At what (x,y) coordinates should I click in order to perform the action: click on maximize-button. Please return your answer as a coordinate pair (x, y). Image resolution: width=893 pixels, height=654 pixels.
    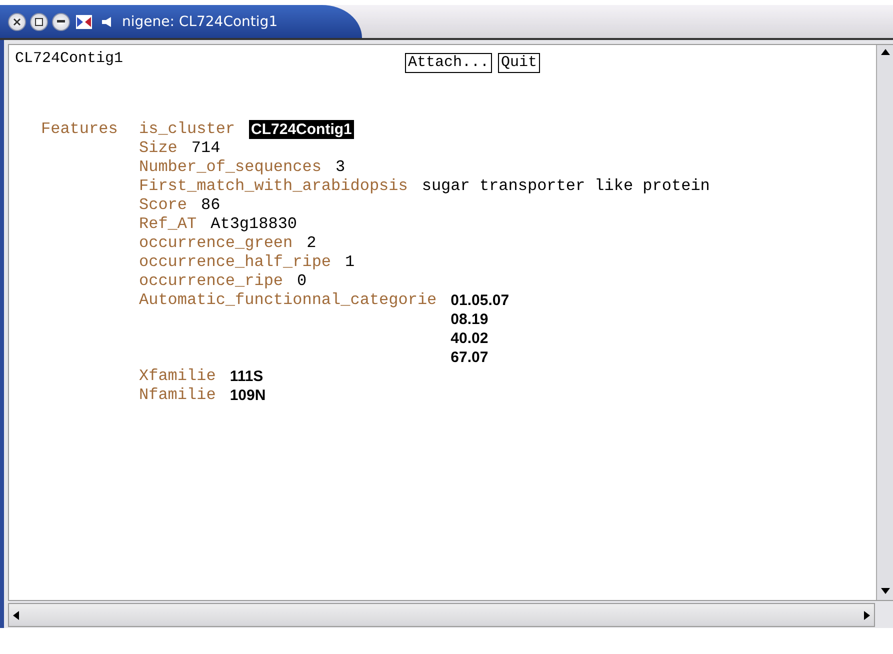
    Looking at the image, I should click on (39, 21).